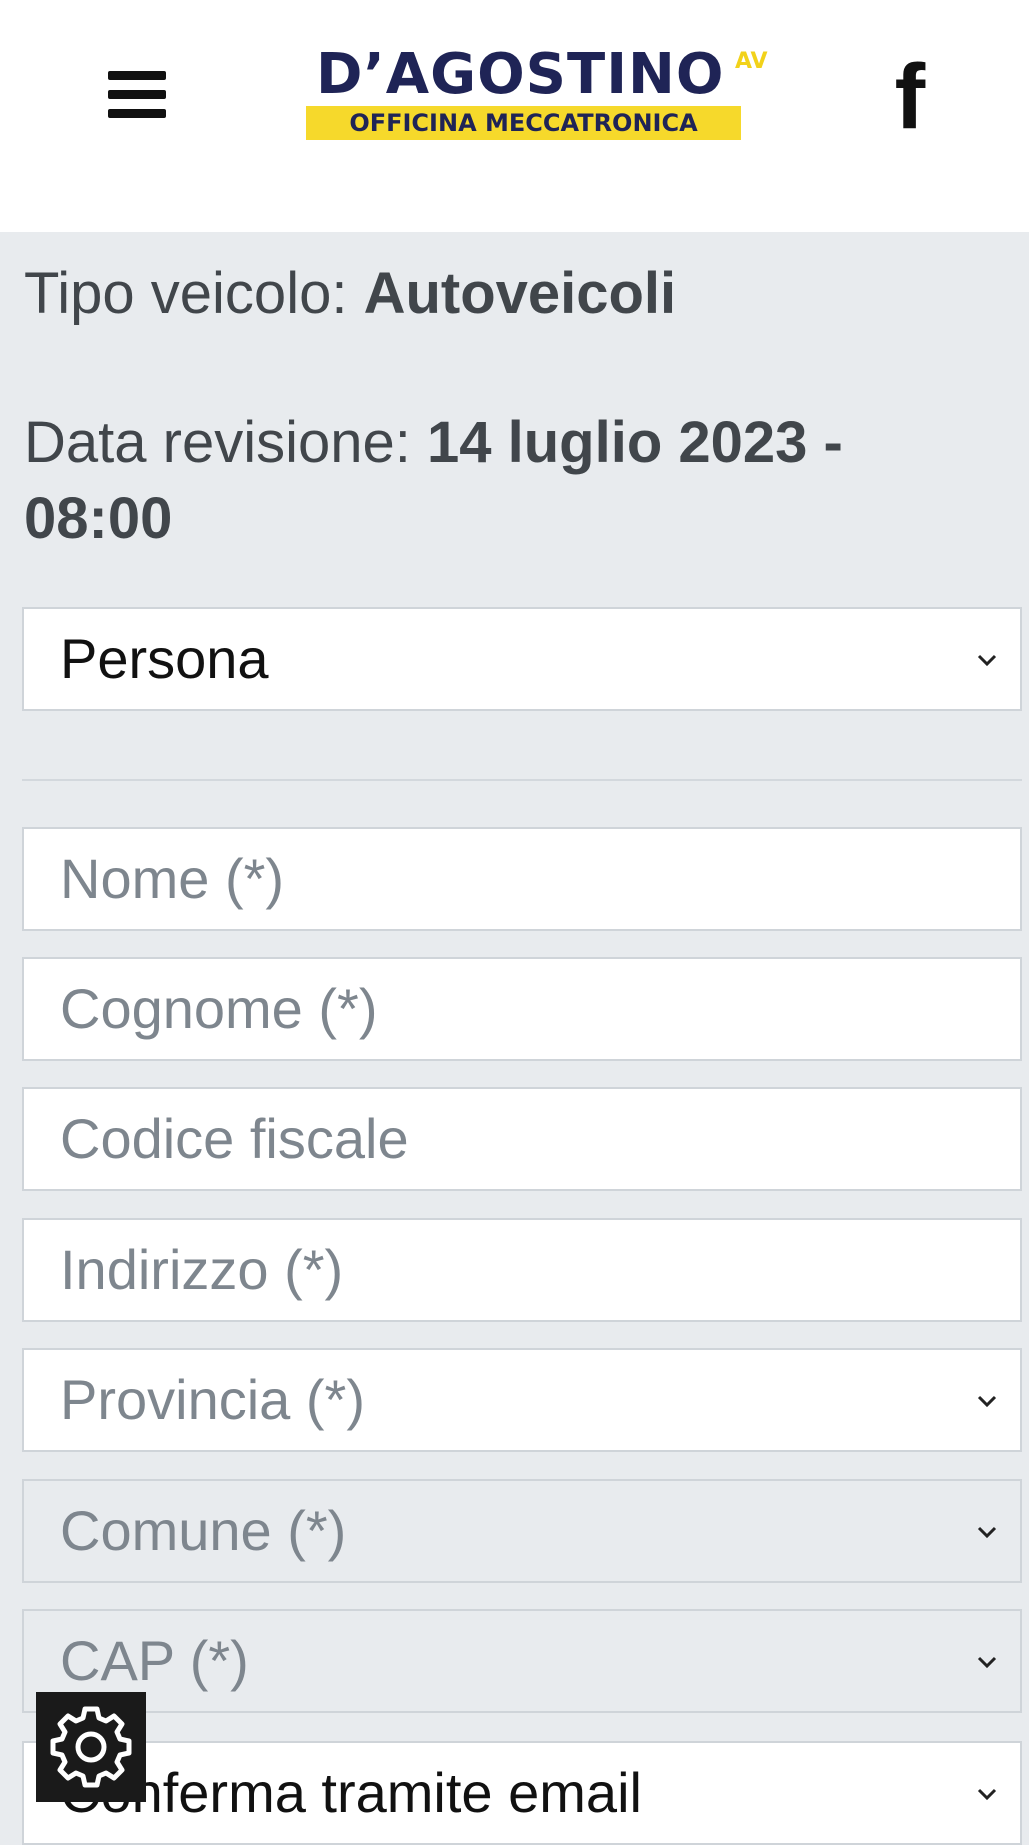 This screenshot has height=1845, width=1029. What do you see at coordinates (203, 1530) in the screenshot?
I see `comune-placeholder: Comune (*)` at bounding box center [203, 1530].